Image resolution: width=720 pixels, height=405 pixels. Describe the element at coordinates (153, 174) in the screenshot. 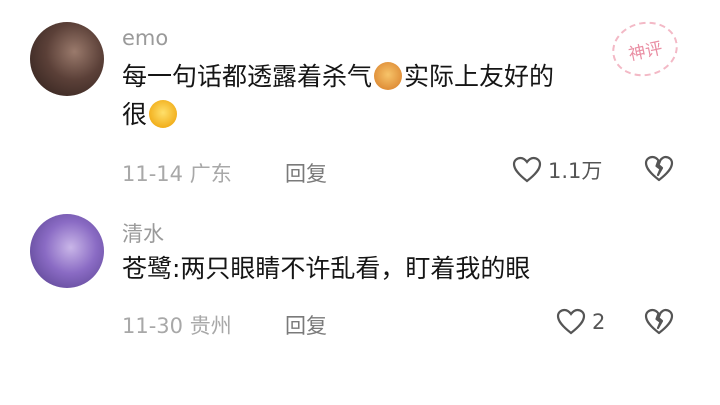

I see `comment-date: 11-14` at that location.